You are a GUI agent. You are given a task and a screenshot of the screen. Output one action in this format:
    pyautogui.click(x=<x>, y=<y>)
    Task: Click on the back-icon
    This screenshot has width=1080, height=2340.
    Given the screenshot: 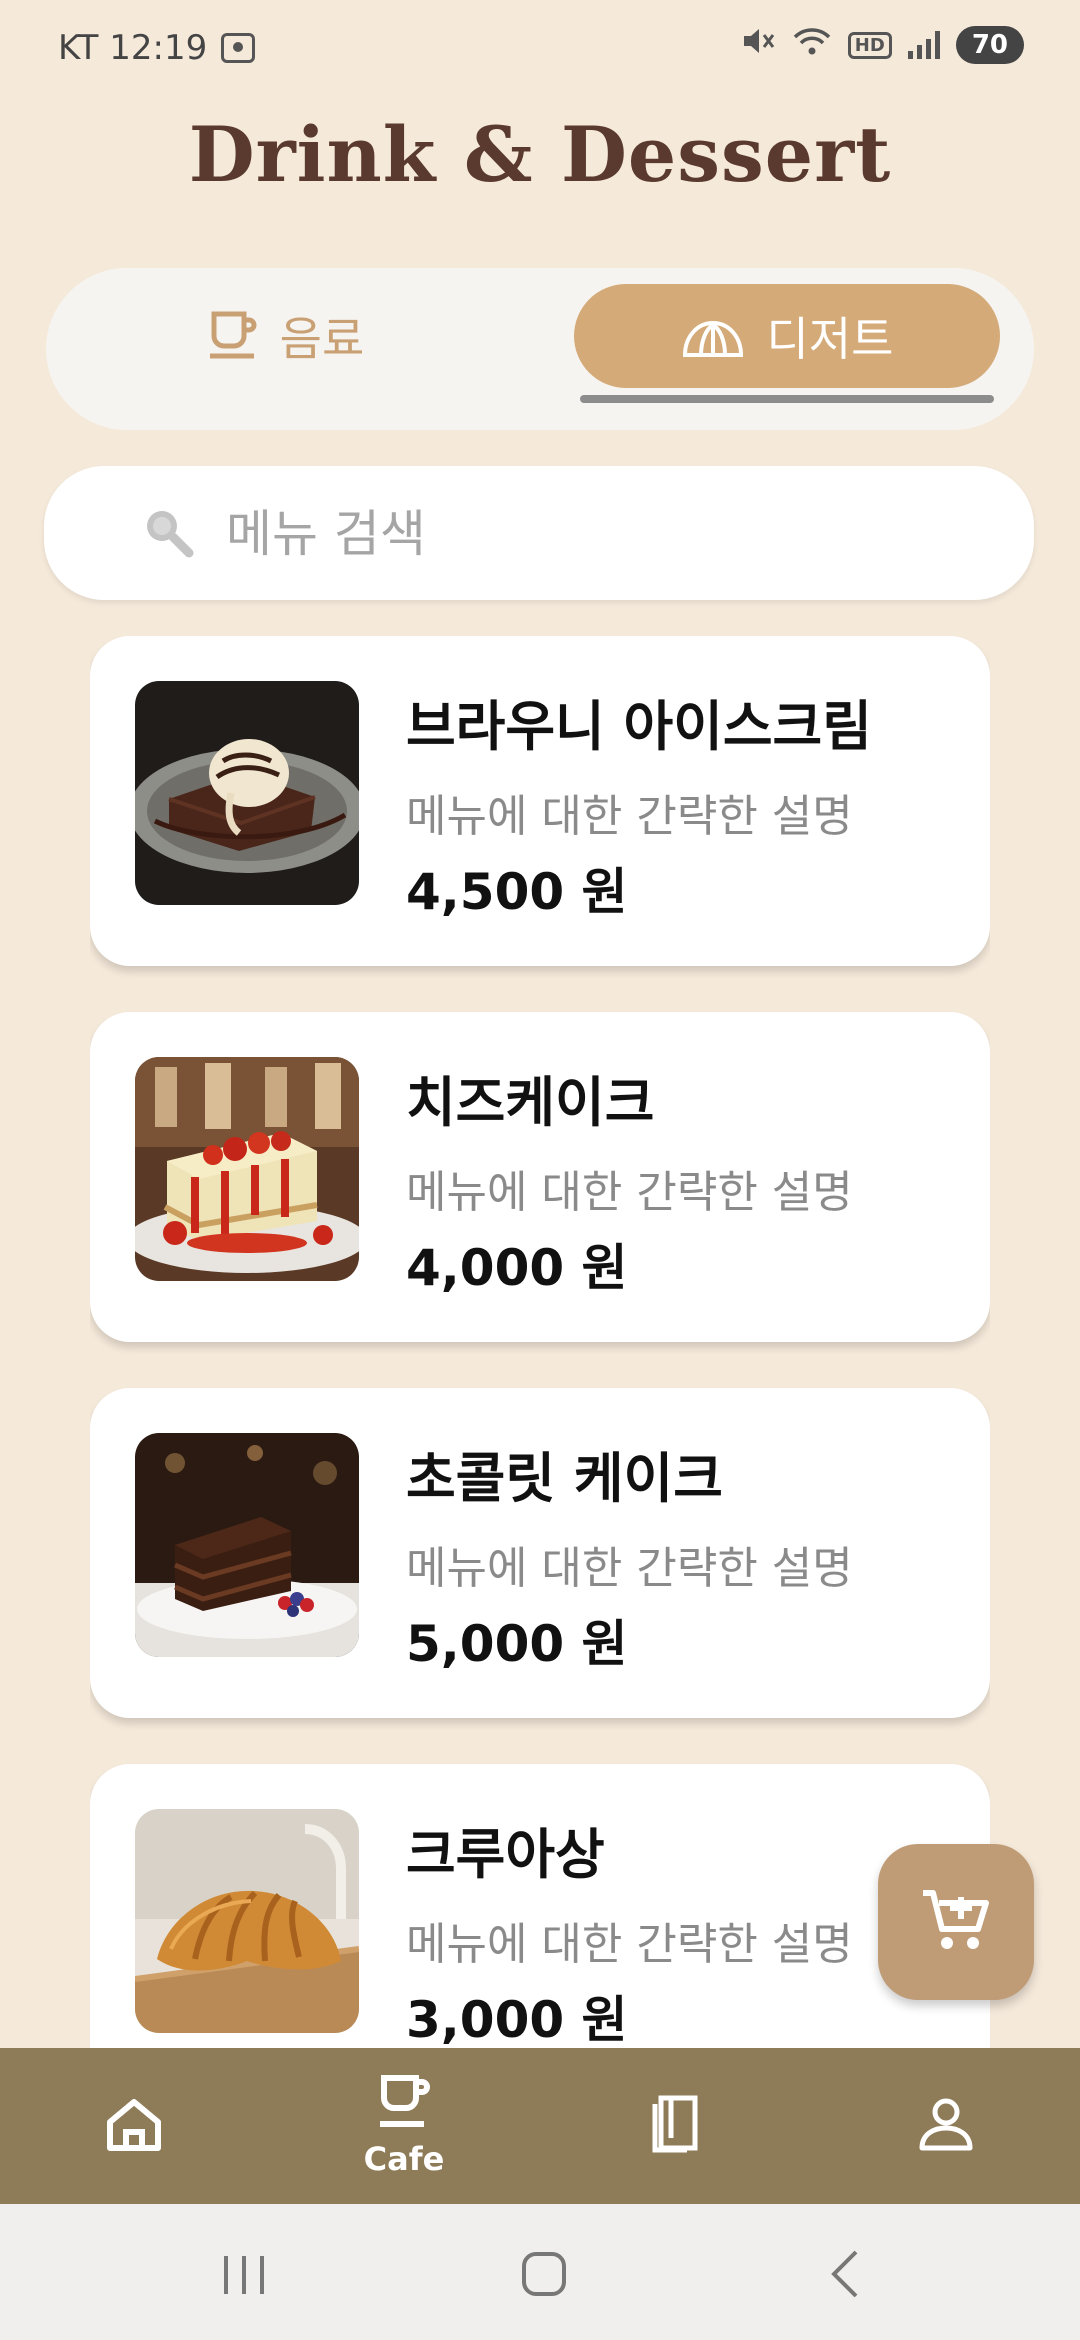 What is the action you would take?
    pyautogui.click(x=848, y=2274)
    